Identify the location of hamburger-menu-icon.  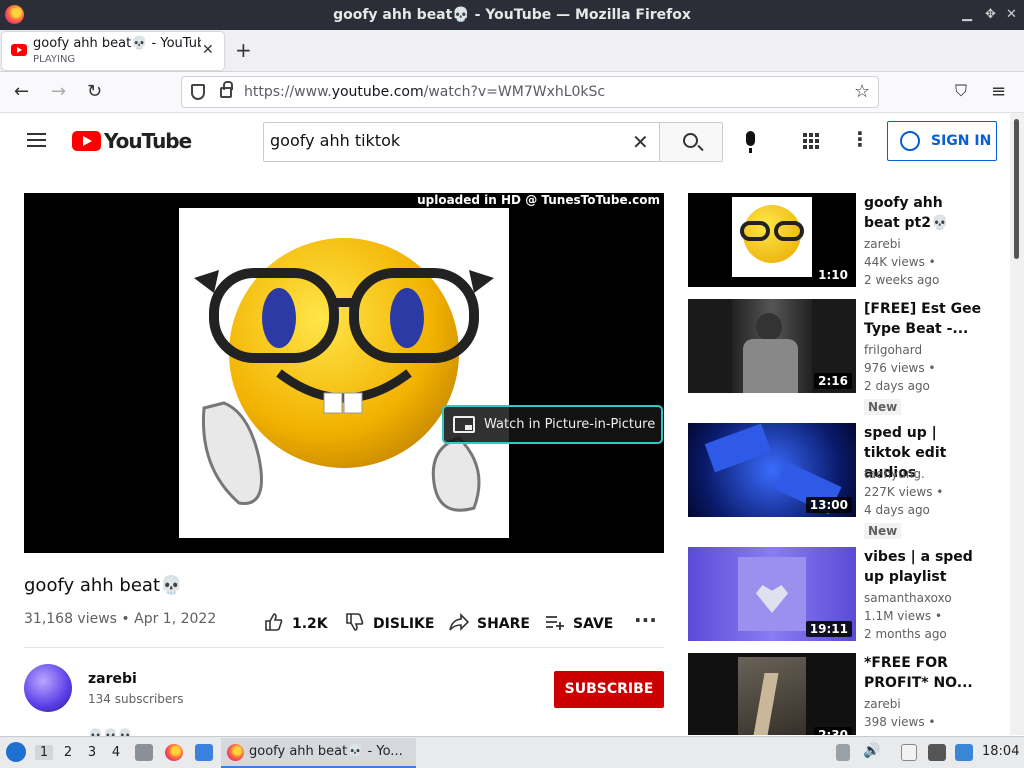
(36, 140).